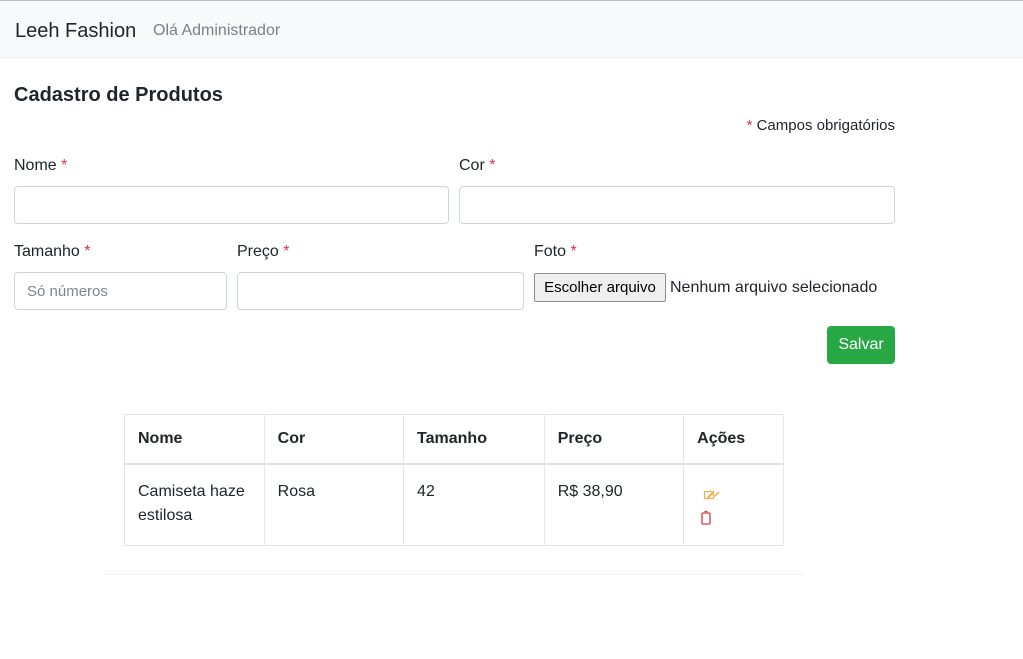  I want to click on choose-file-button: Escolher arquivo, so click(600, 287).